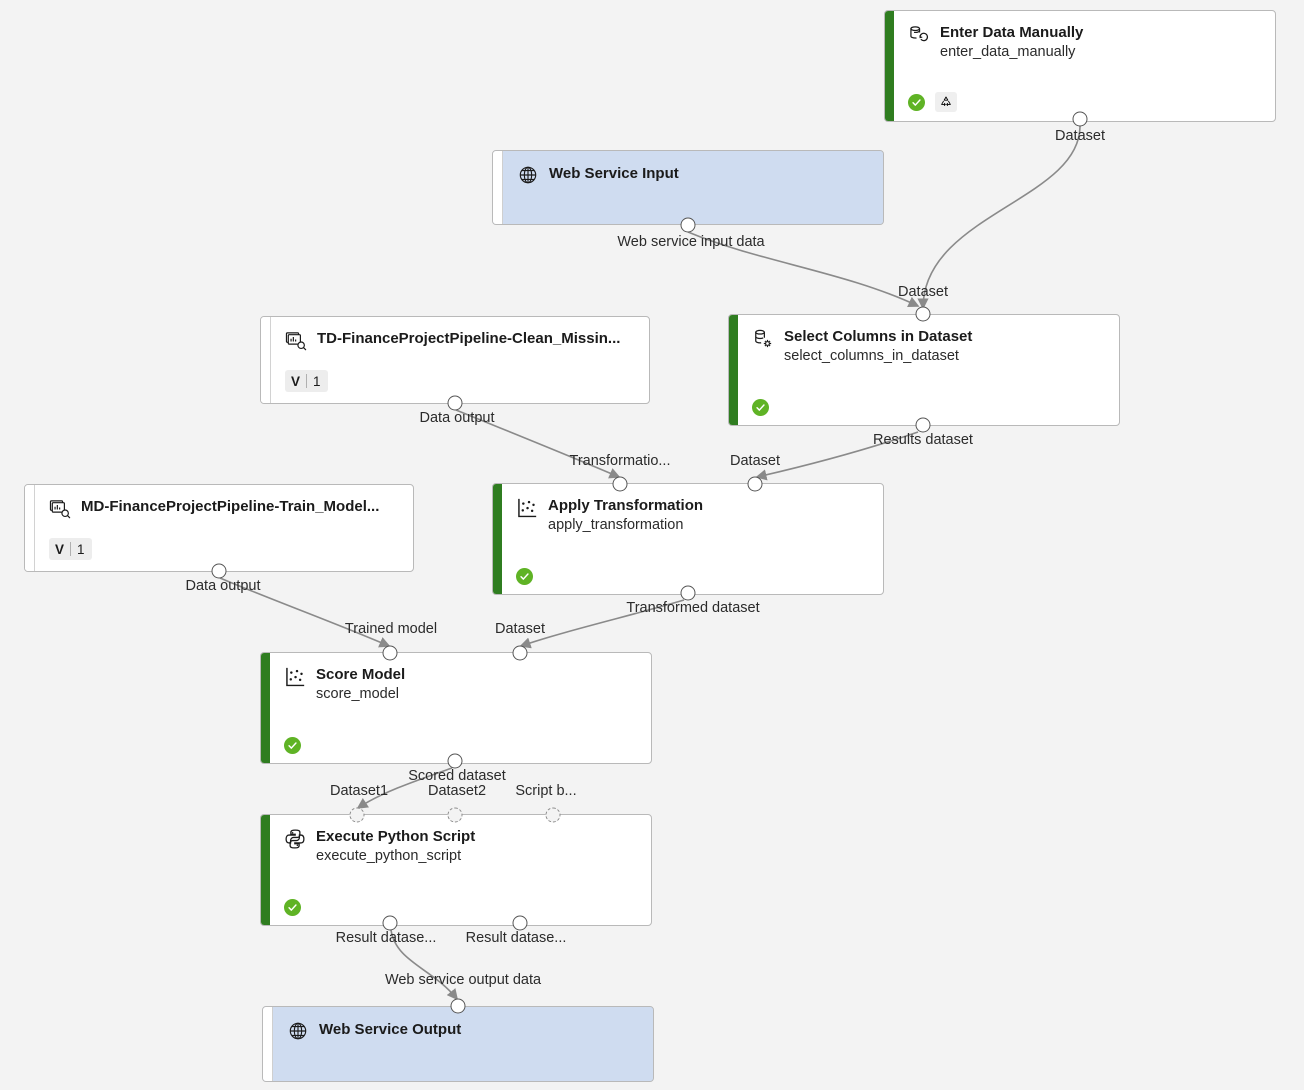 The image size is (1304, 1090). I want to click on edge-e1, so click(999, 217).